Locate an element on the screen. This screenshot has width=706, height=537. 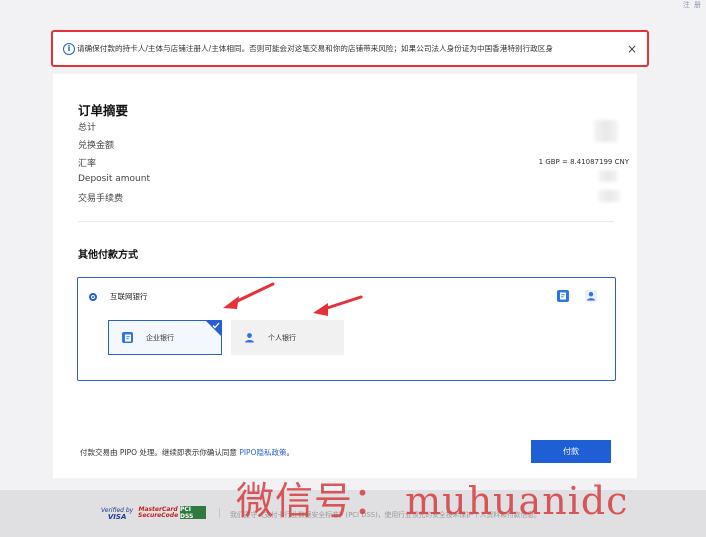
online-banking-label: 互联网银行 is located at coordinates (129, 296).